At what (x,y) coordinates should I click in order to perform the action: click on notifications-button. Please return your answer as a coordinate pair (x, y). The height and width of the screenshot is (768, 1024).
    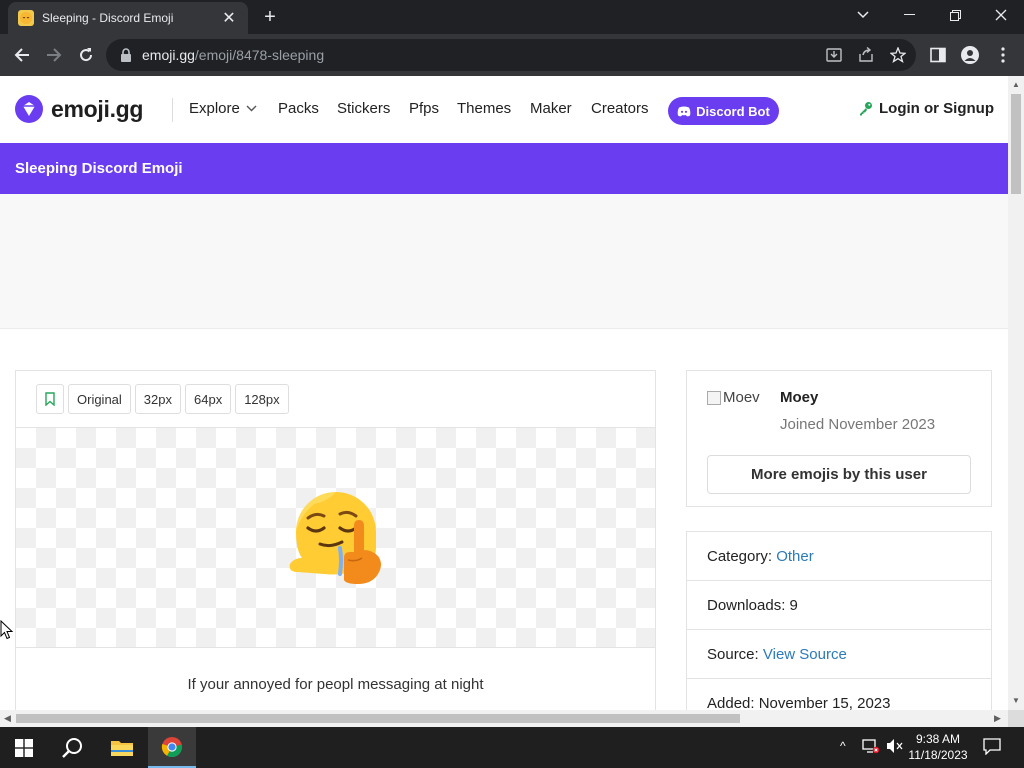
    Looking at the image, I should click on (992, 748).